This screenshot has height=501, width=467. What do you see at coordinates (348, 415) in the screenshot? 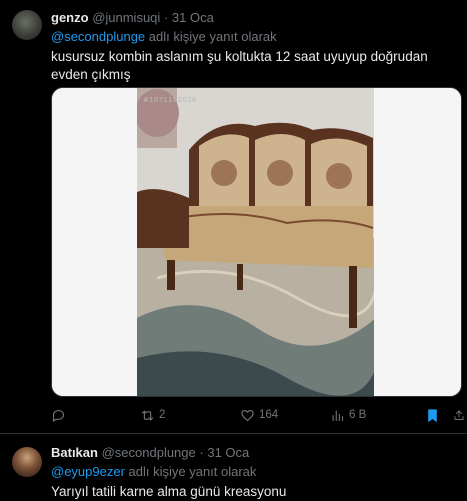
I see `views-button: 6 B` at bounding box center [348, 415].